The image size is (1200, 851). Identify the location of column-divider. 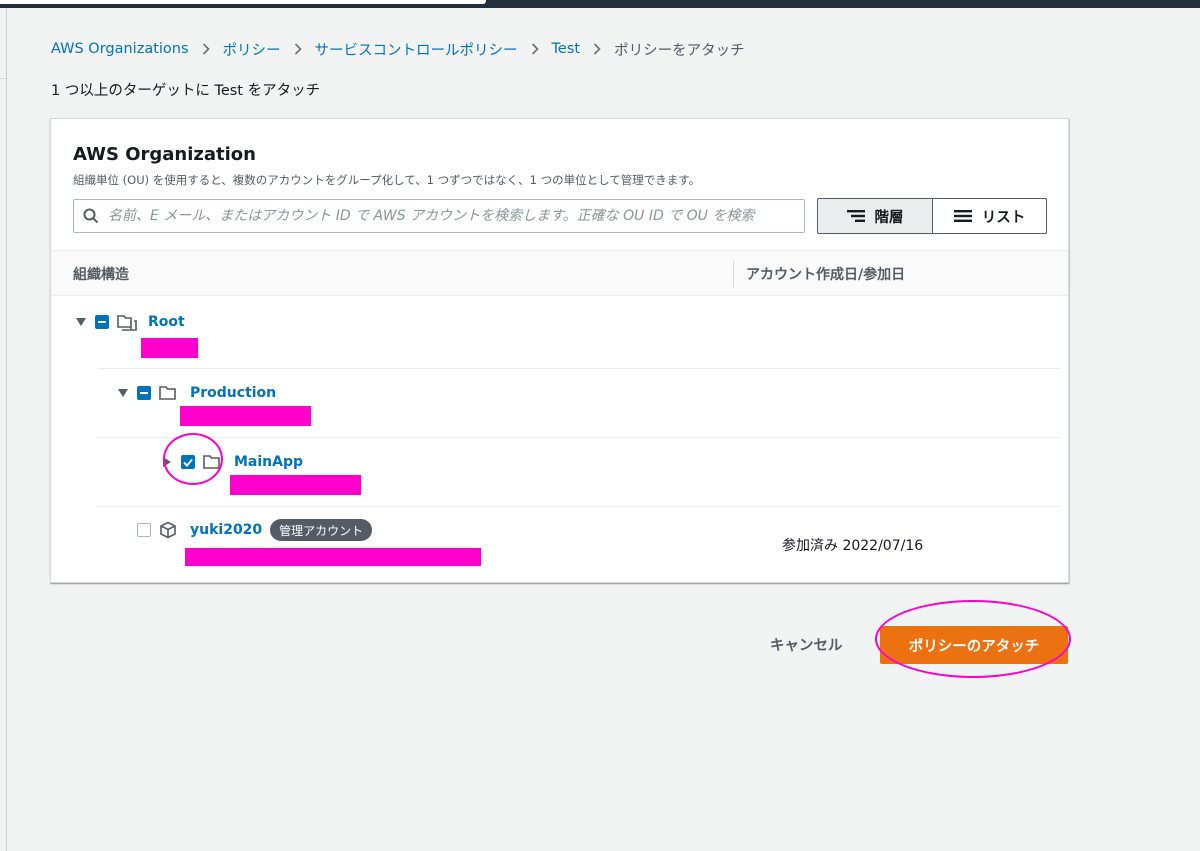
(733, 274).